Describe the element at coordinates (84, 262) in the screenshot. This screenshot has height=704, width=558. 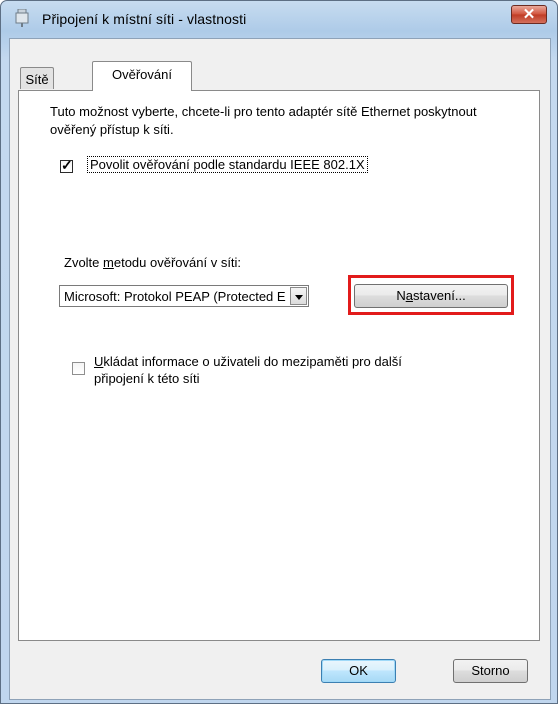
I see `method-label-part: Zvolte` at that location.